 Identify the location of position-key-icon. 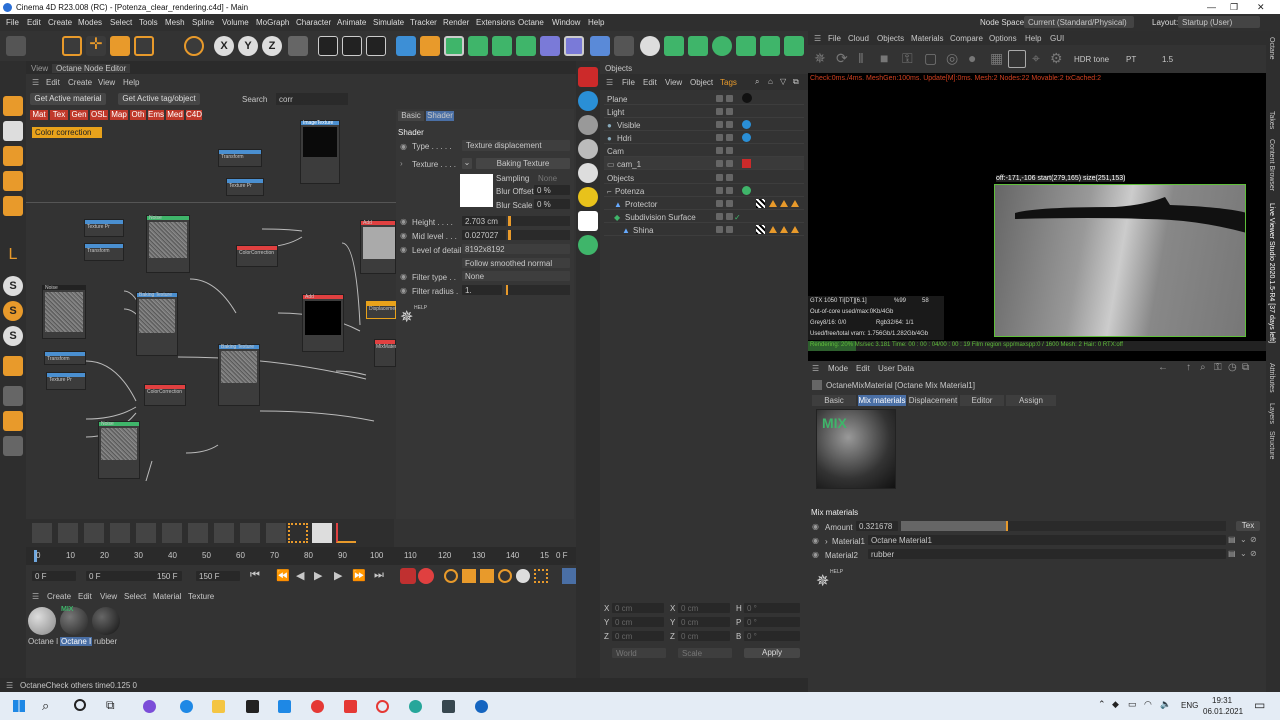
(469, 576).